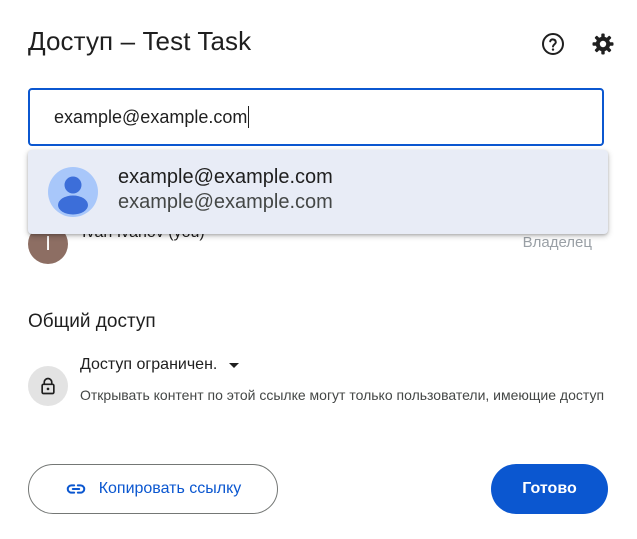  Describe the element at coordinates (73, 192) in the screenshot. I see `person-icon` at that location.